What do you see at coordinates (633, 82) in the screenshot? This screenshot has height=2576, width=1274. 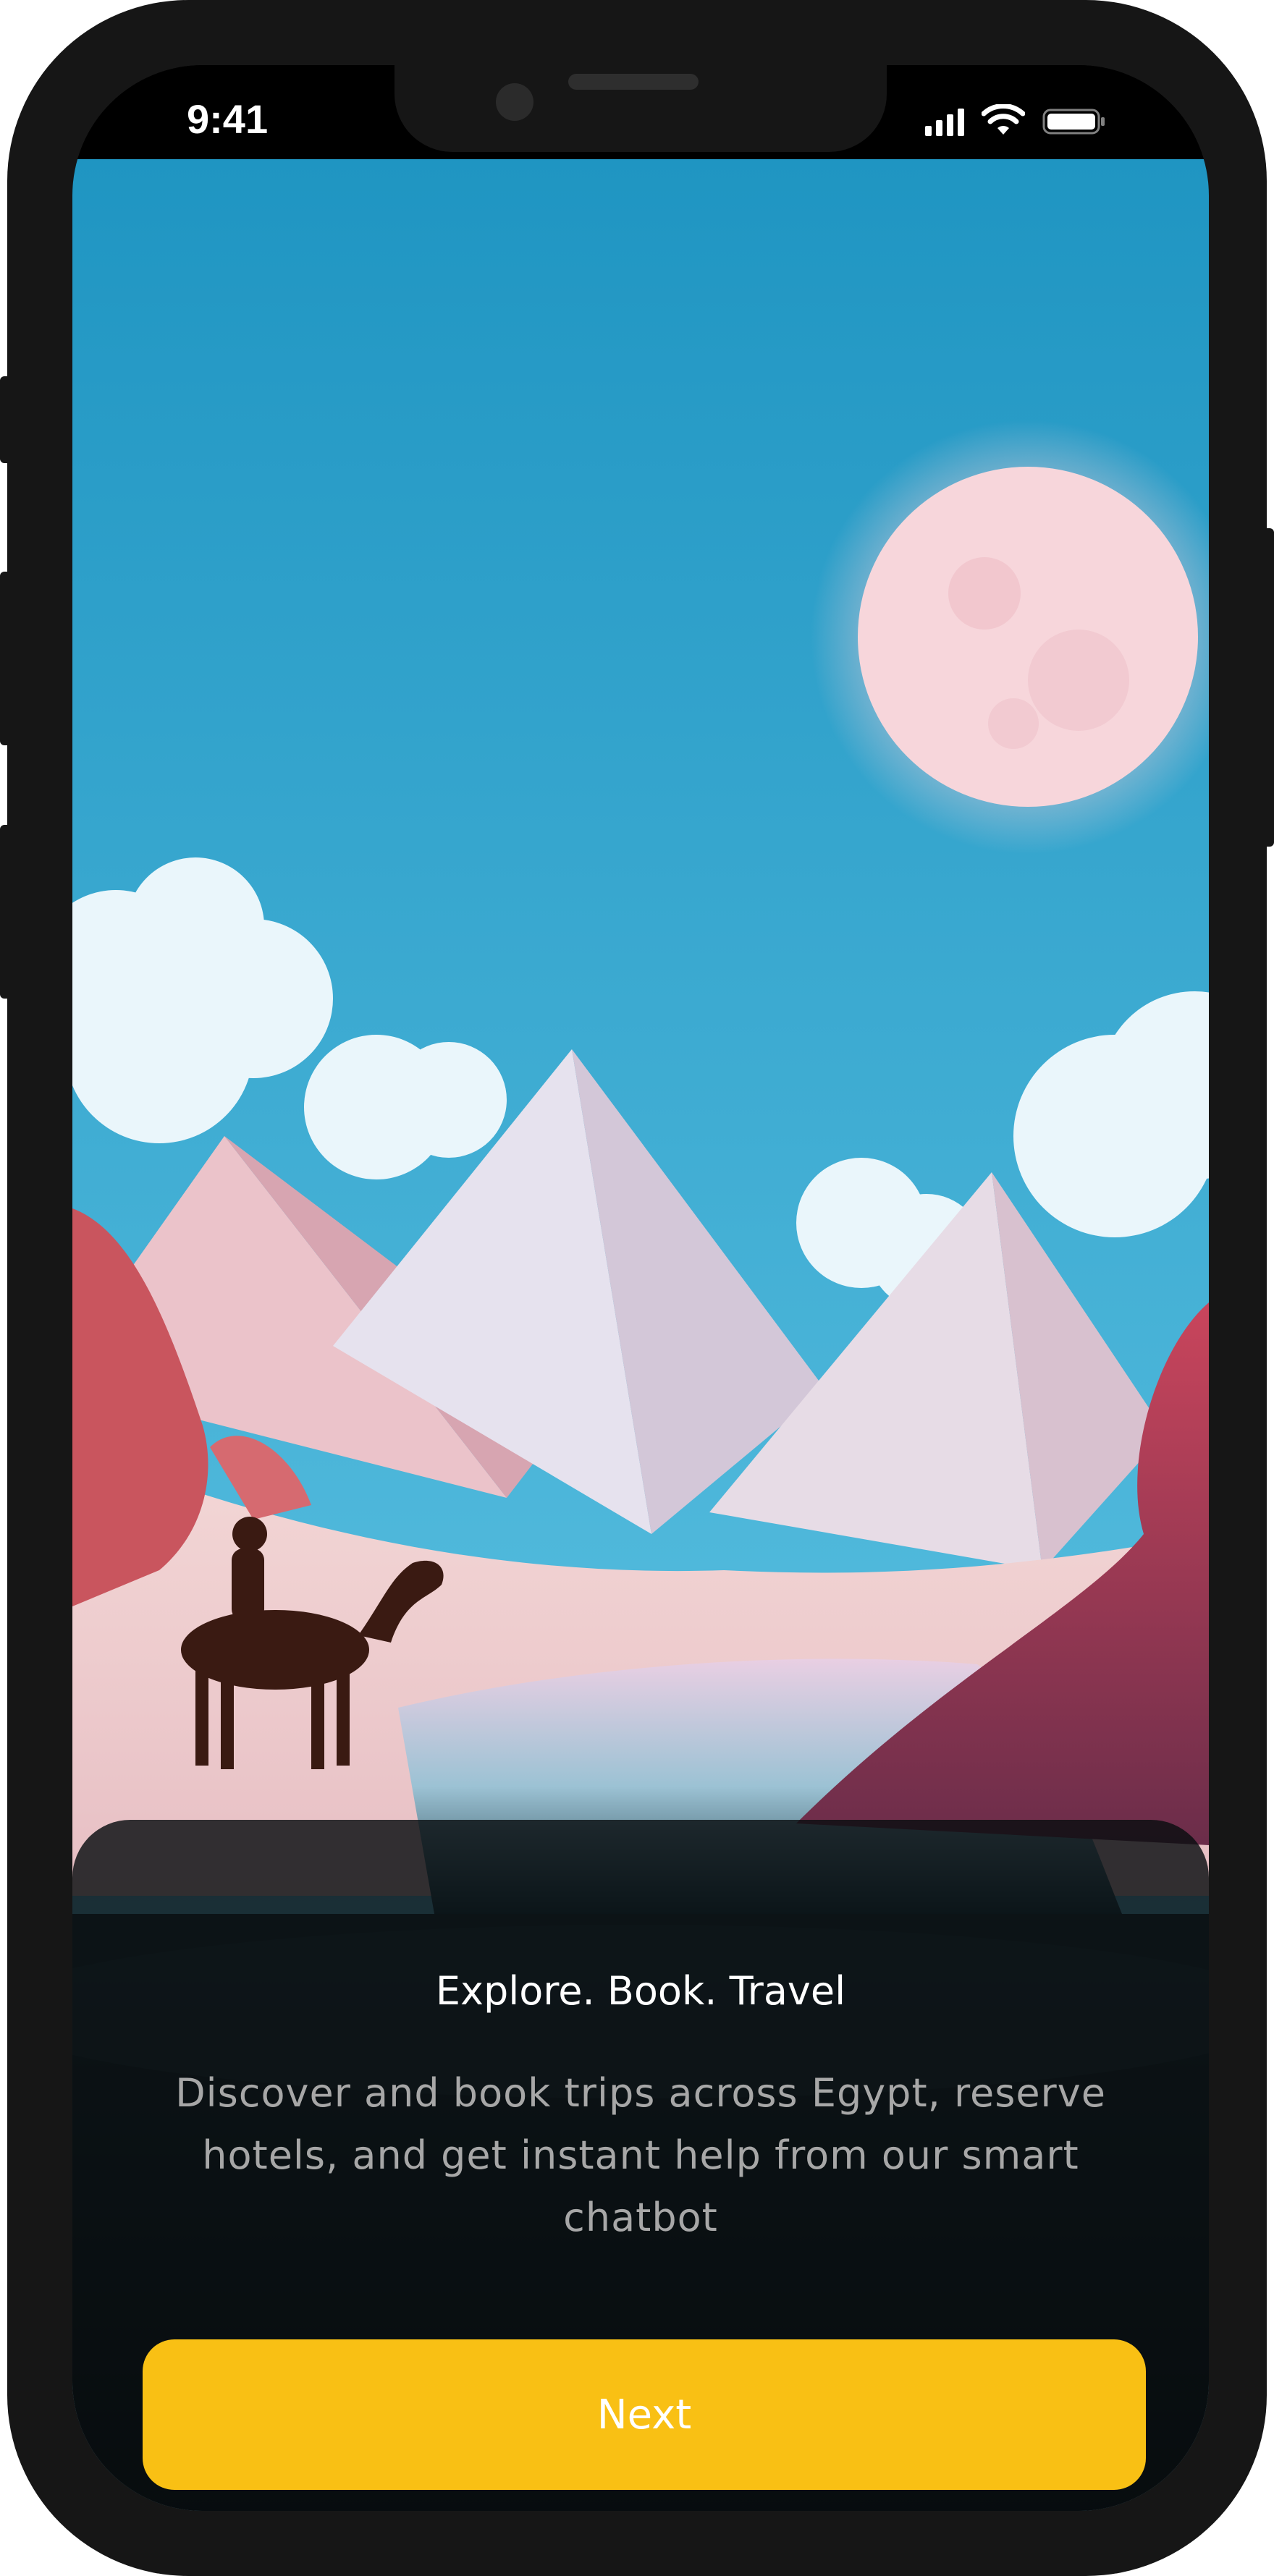 I see `earpiece-speaker` at bounding box center [633, 82].